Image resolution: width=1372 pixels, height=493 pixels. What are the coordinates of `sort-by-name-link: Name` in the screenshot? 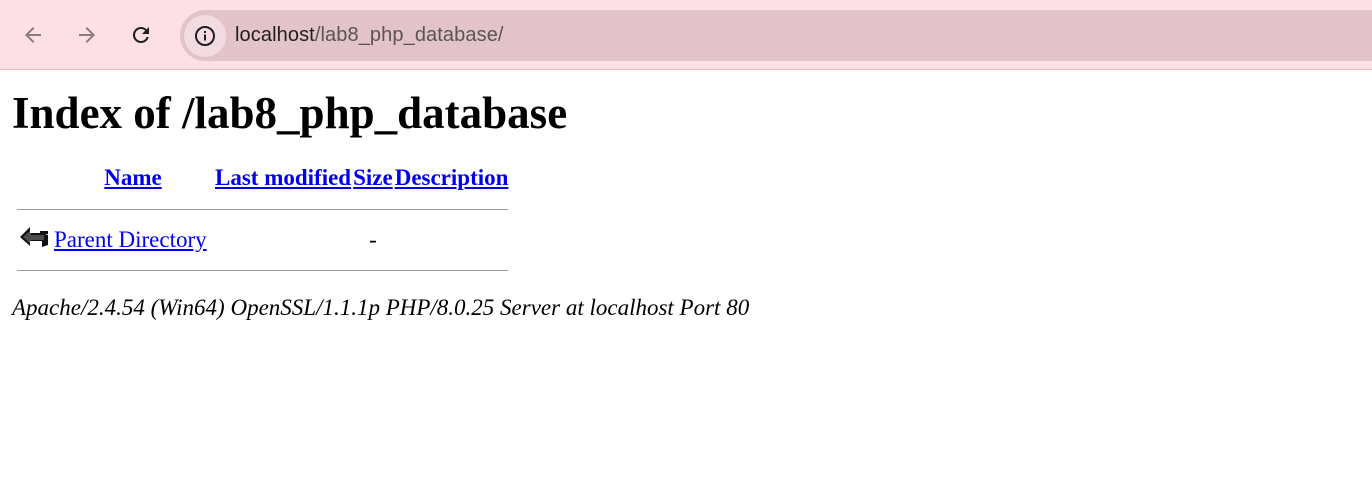 It's located at (132, 177).